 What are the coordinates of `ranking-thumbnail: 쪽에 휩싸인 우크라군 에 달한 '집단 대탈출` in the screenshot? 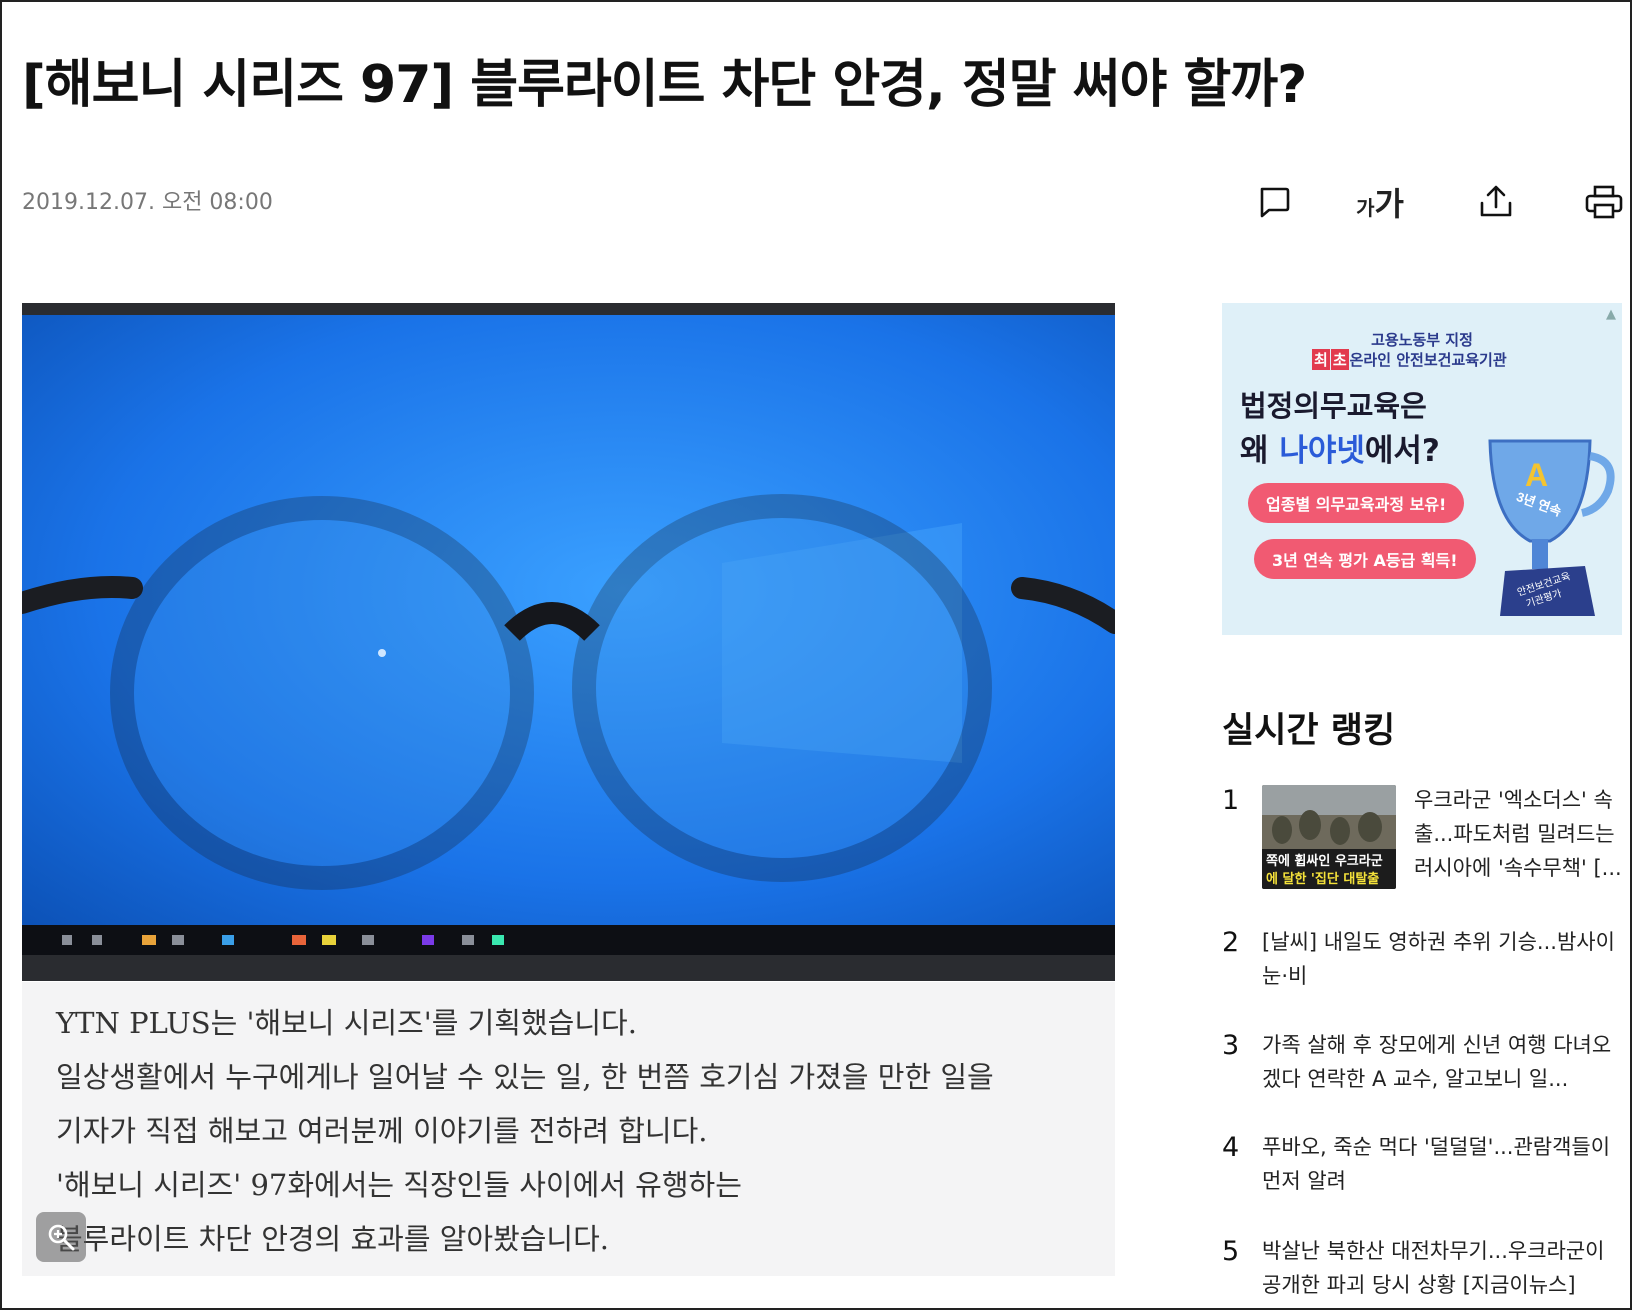 It's located at (1329, 837).